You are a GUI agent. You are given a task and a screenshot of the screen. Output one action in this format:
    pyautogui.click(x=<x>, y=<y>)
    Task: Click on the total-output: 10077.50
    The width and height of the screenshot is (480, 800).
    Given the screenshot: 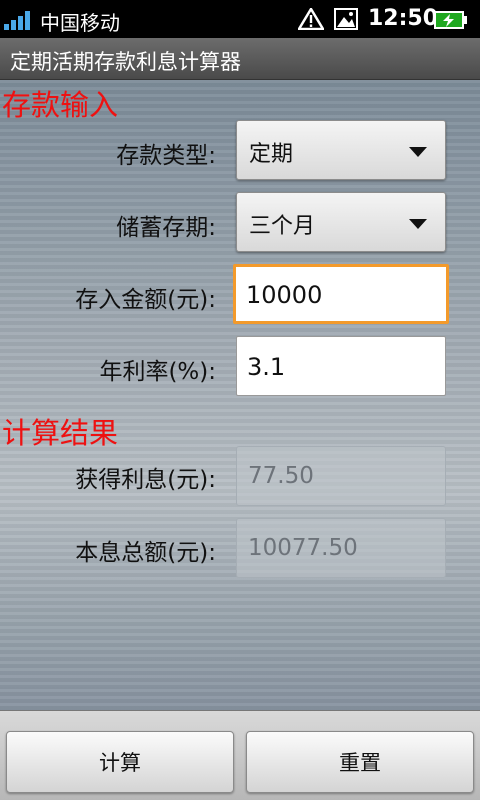 What is the action you would take?
    pyautogui.click(x=341, y=548)
    